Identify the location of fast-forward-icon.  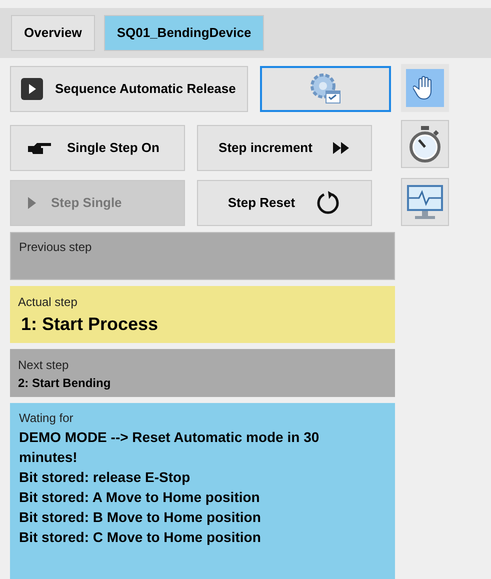
(341, 148).